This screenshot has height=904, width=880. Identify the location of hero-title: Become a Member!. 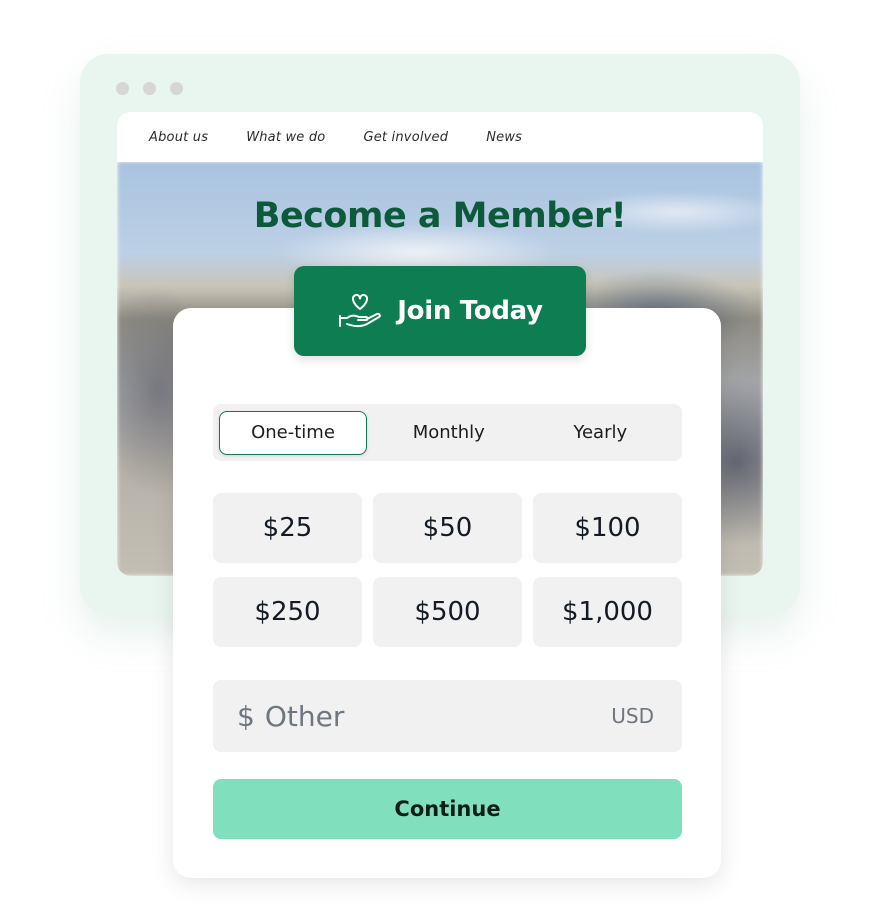
(440, 216).